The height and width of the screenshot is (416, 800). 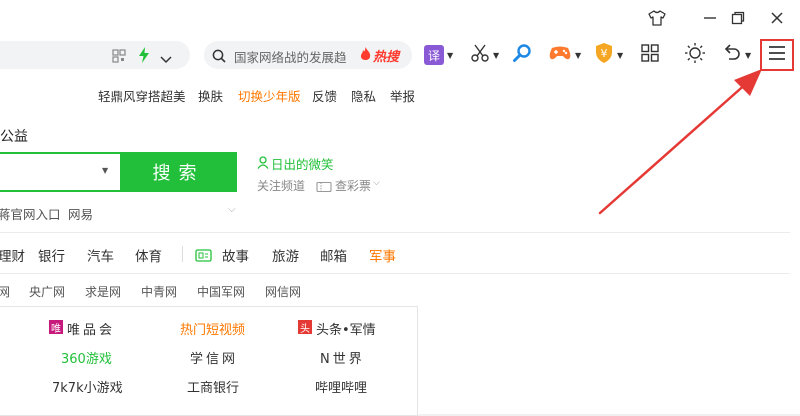 I want to click on quick-link-netease: 网易, so click(x=80, y=213).